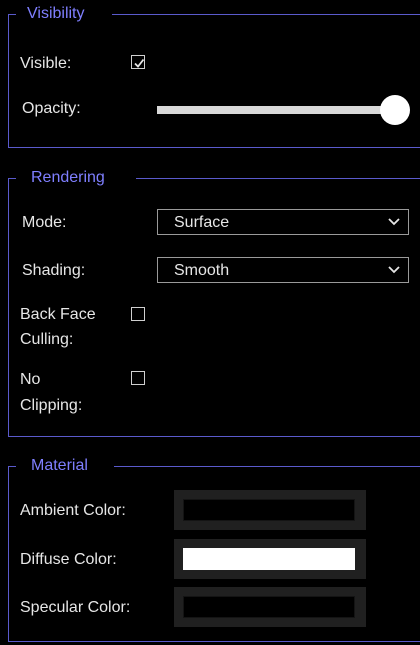 This screenshot has height=645, width=420. I want to click on mode-label: Mode:, so click(44, 222).